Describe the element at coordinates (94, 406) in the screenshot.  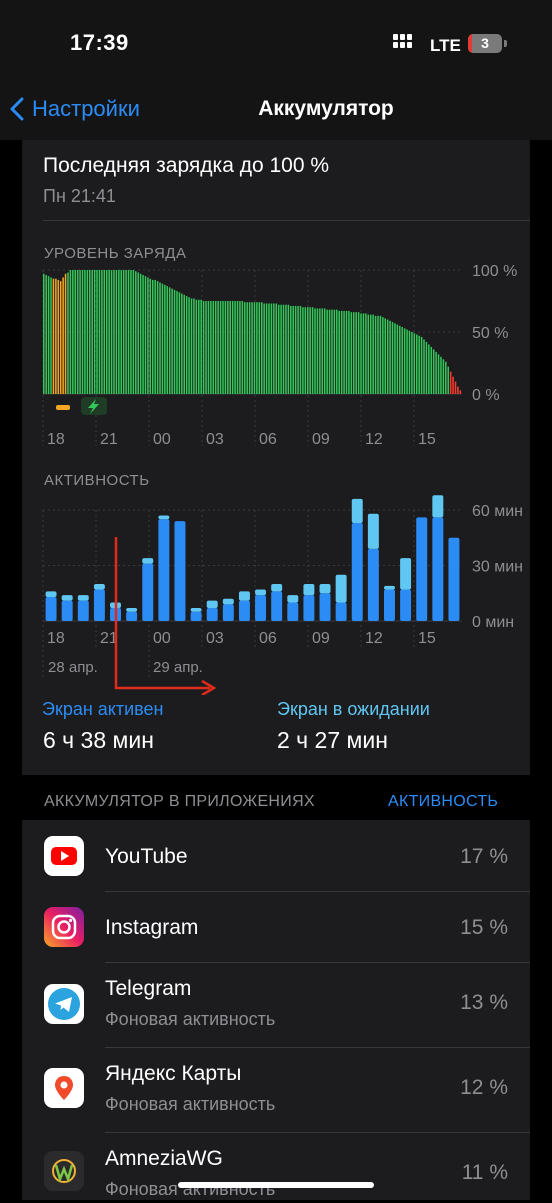
I see `bolt-icon` at that location.